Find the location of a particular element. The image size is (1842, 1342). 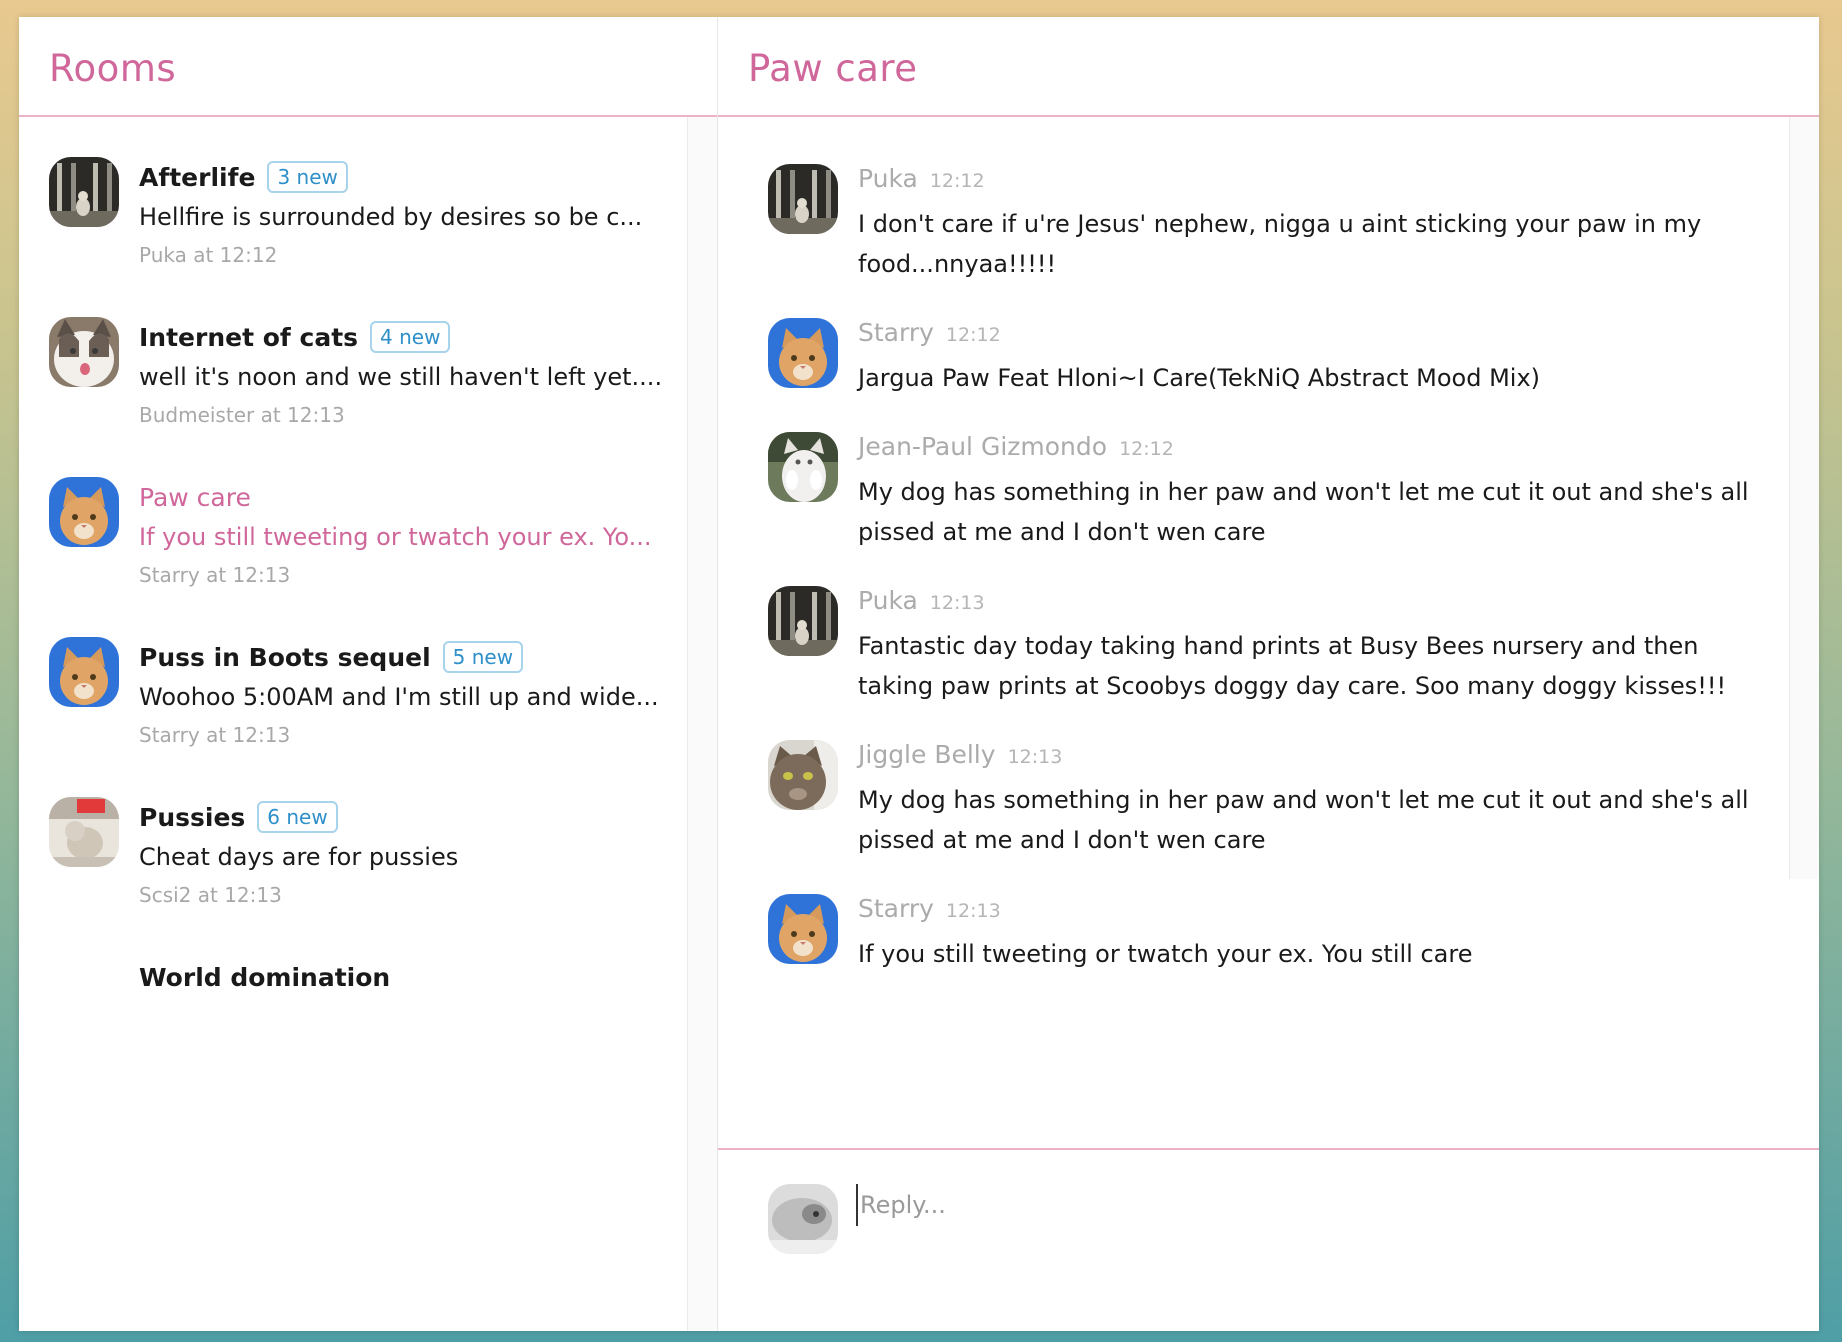

room-last-activity: Puka at 12:12 is located at coordinates (208, 255).